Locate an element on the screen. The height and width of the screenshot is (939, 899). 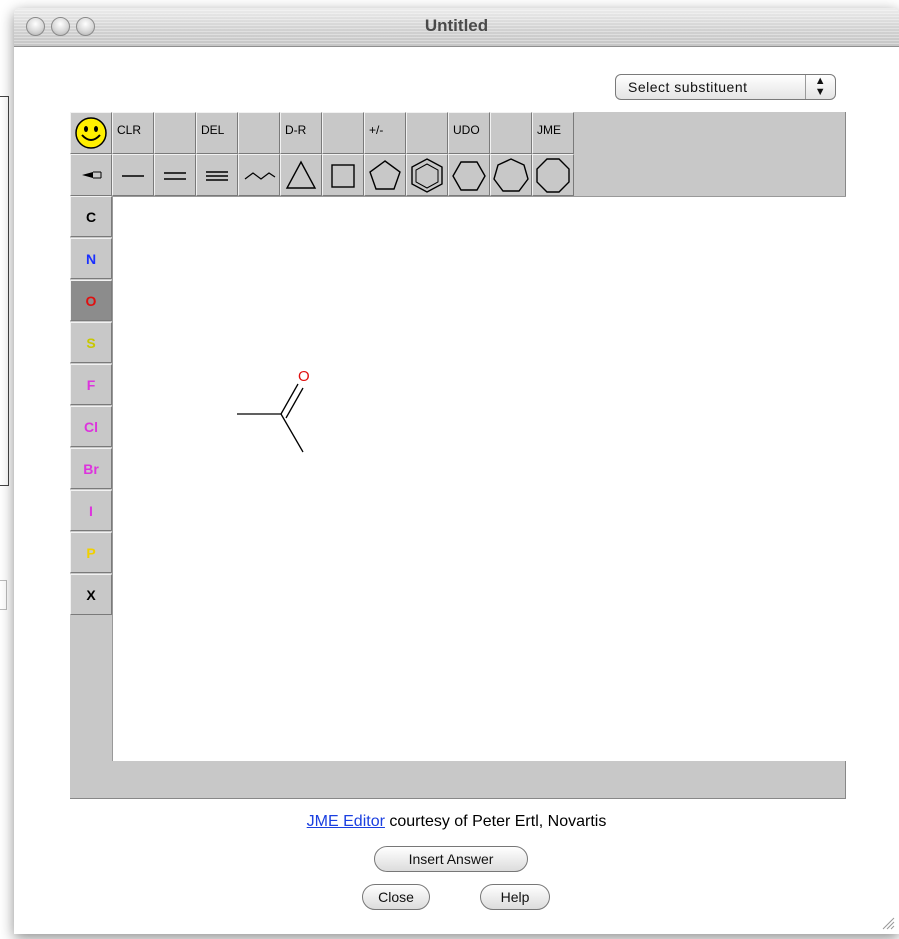
element-button-s: S is located at coordinates (91, 342).